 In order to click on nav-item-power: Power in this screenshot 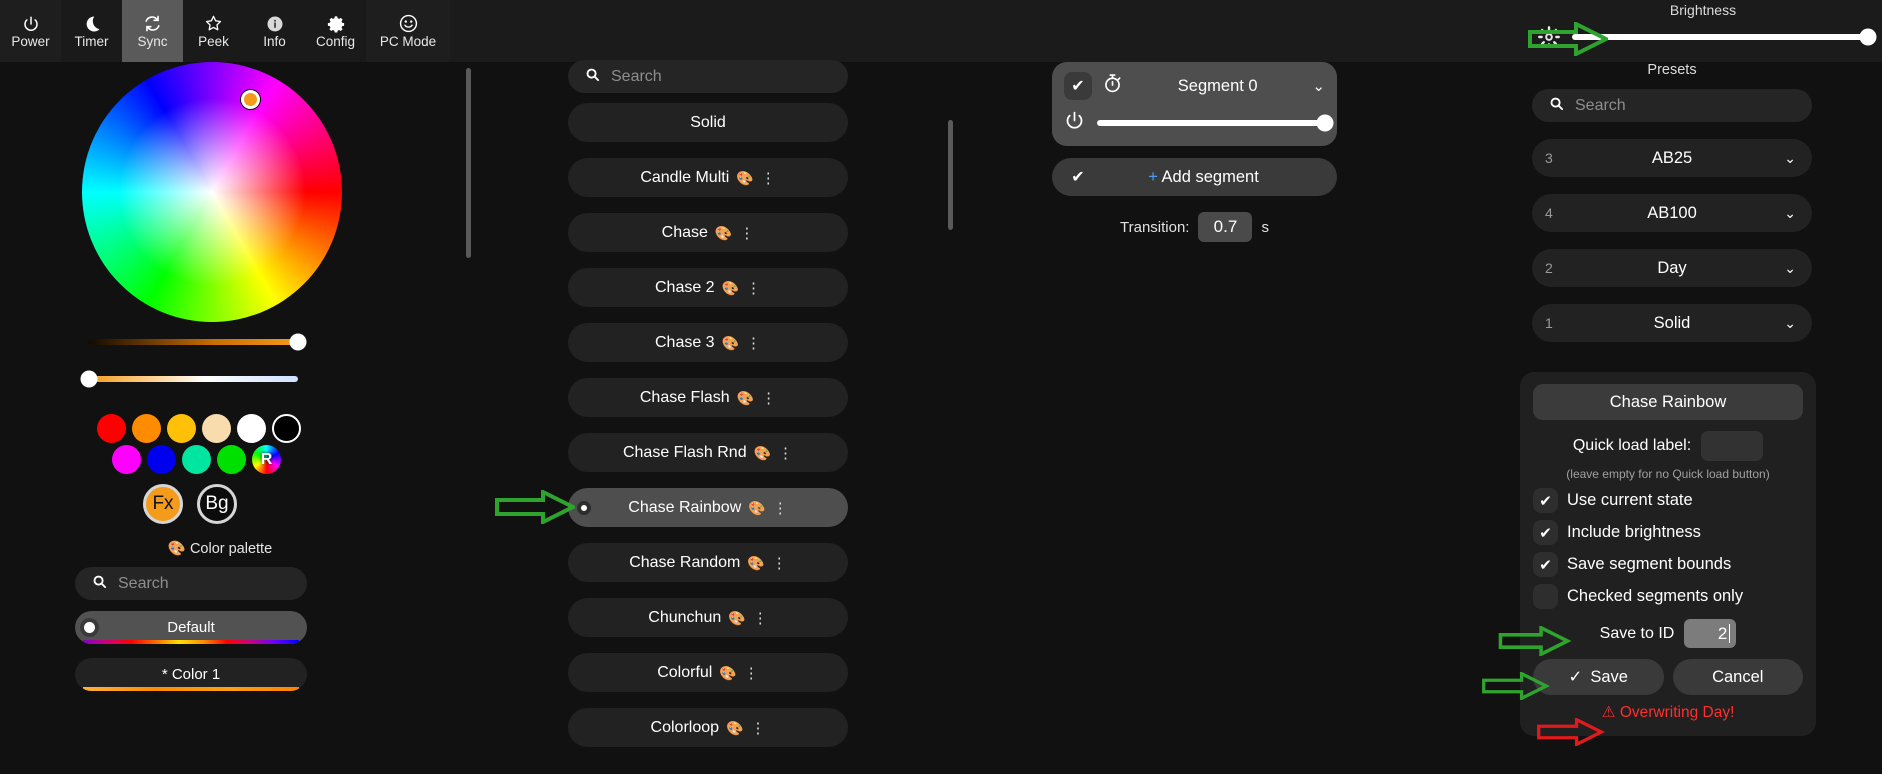, I will do `click(30, 31)`.